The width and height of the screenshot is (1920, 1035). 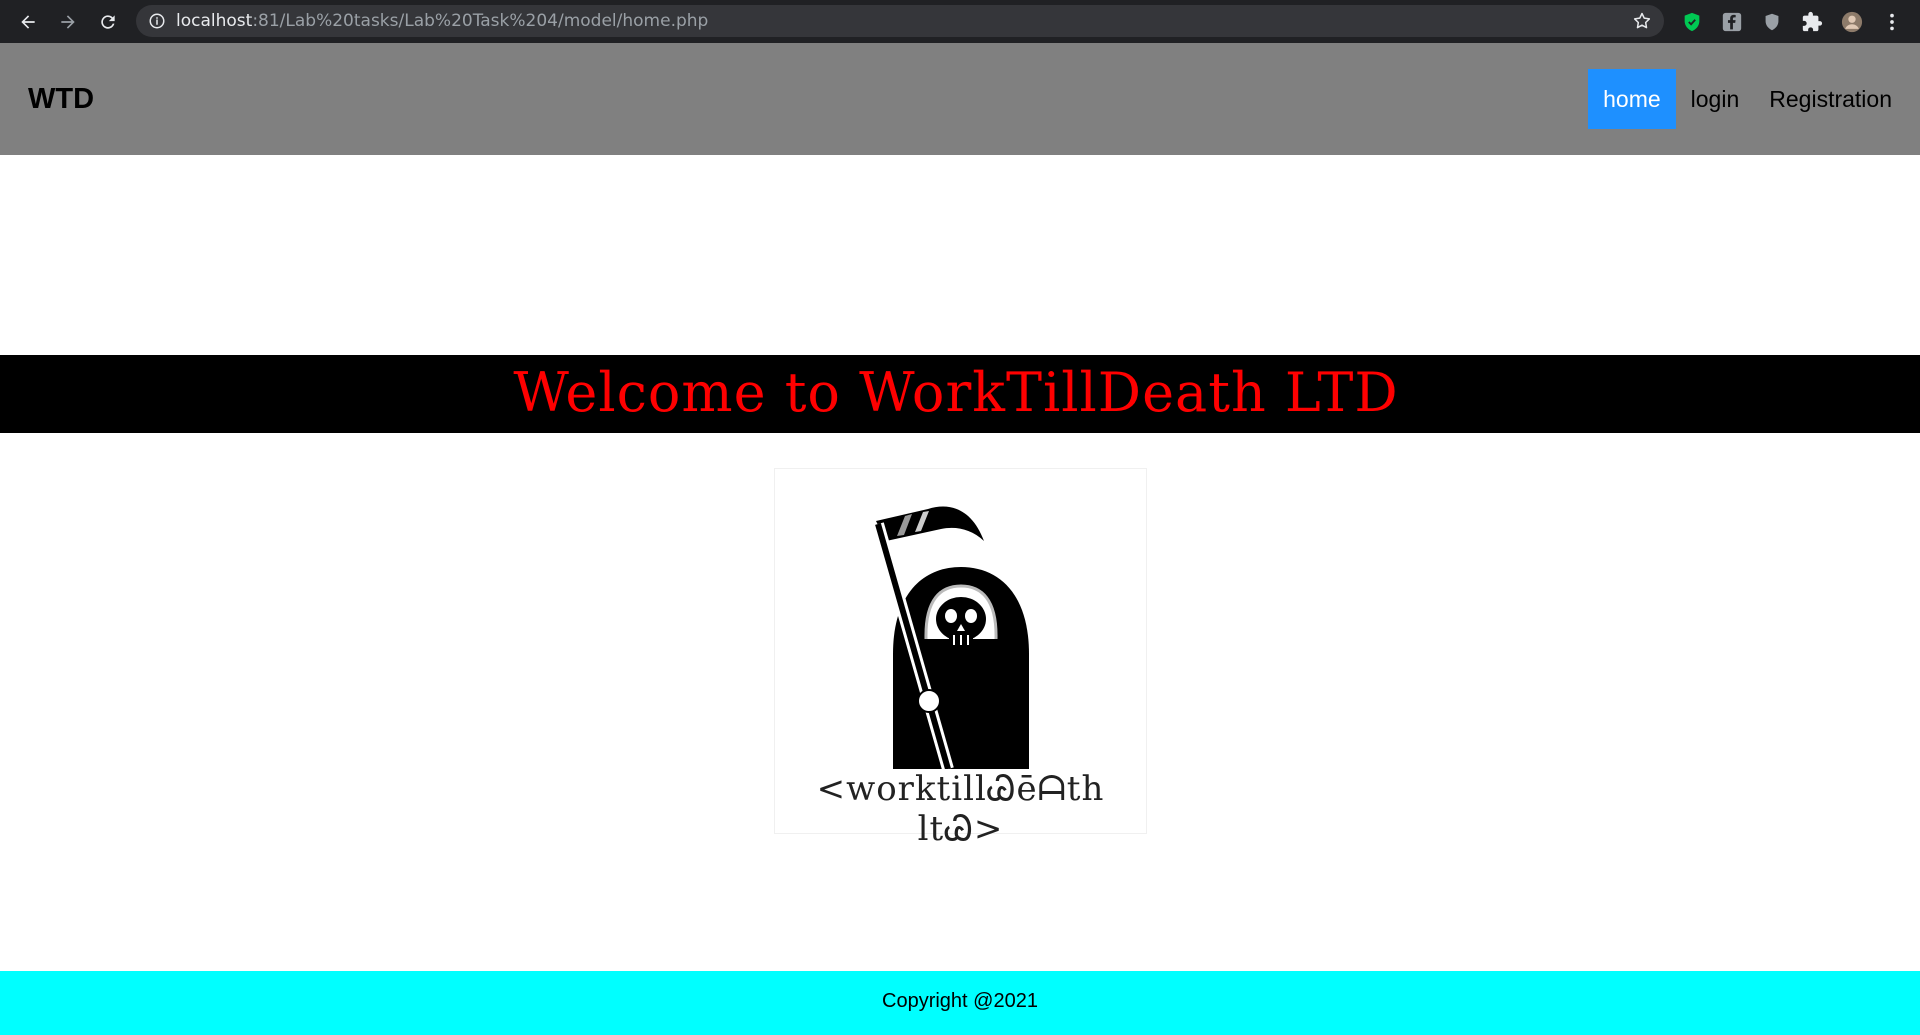 I want to click on company-logo: <worktillᏊēᗩth ltᏊ>, so click(x=960, y=658).